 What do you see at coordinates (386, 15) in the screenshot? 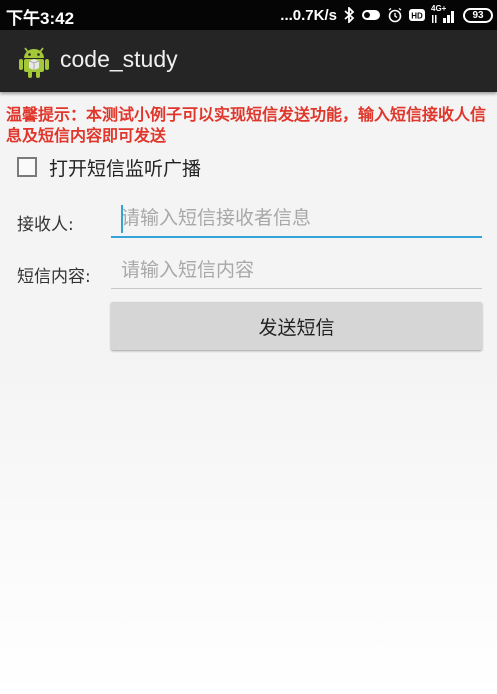
I see `status-icons: ...0.7K/s HD 4G+ 93` at bounding box center [386, 15].